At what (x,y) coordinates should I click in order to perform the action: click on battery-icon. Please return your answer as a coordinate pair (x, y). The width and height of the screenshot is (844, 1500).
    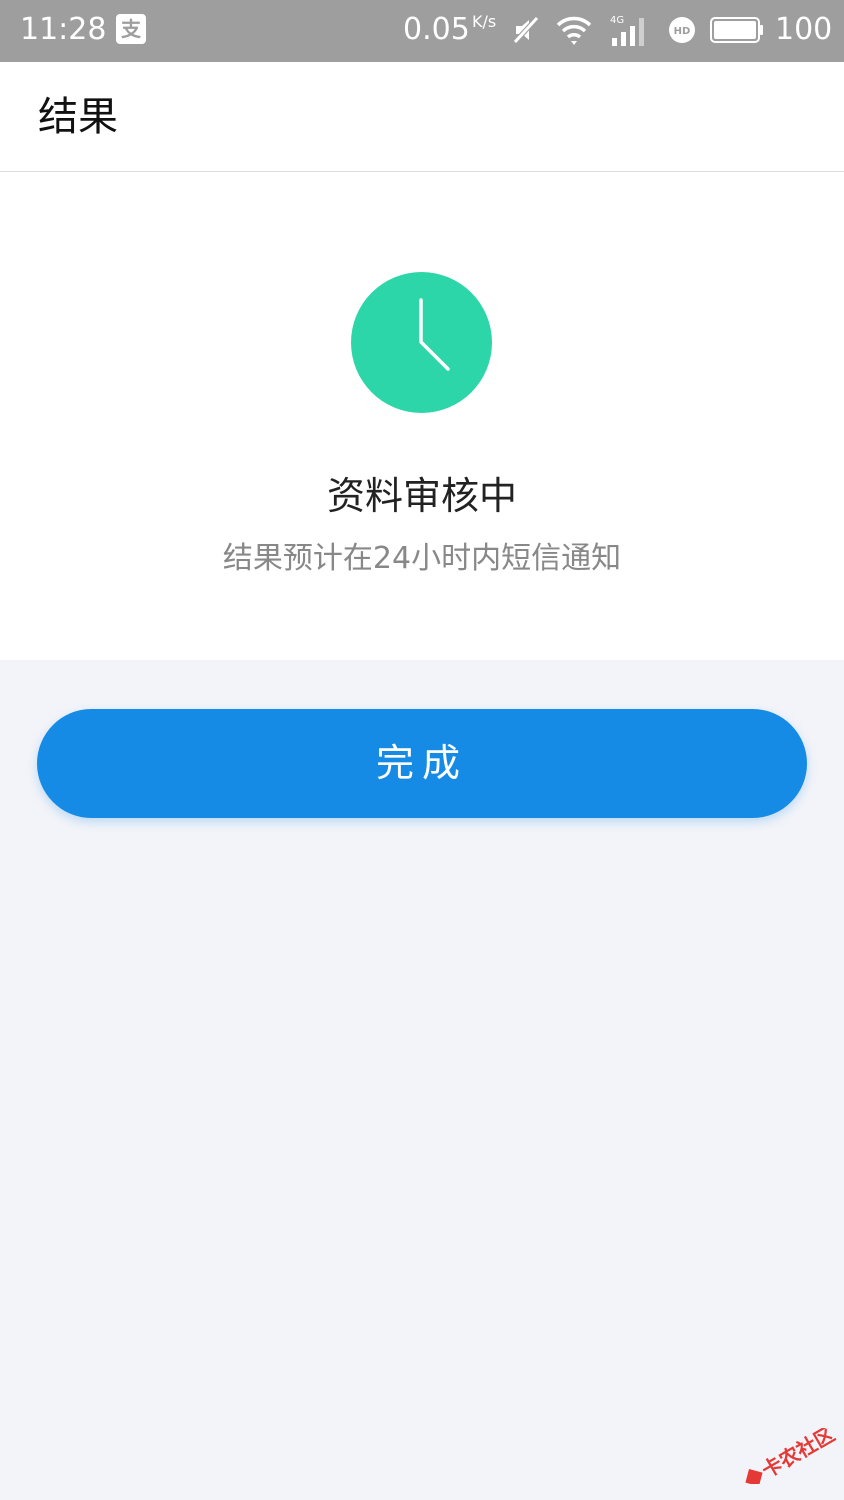
    Looking at the image, I should click on (736, 30).